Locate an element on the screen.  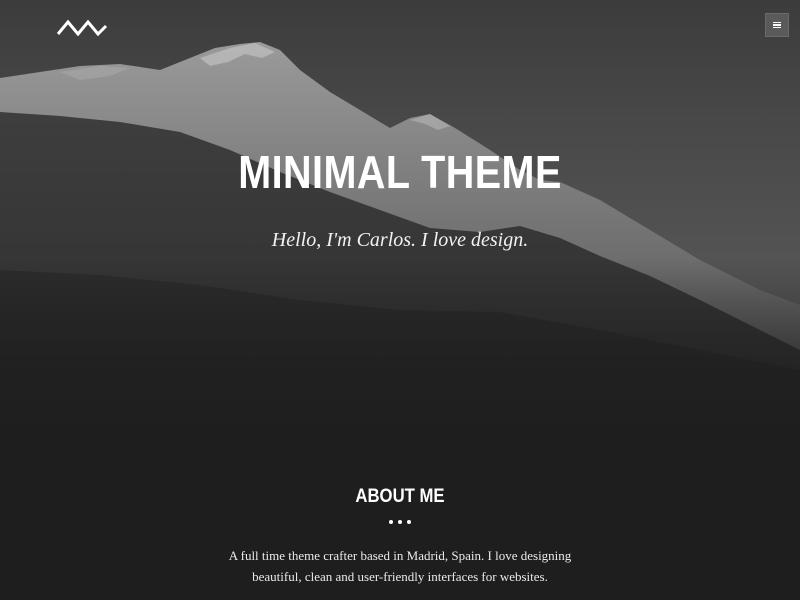
menu-button is located at coordinates (777, 25).